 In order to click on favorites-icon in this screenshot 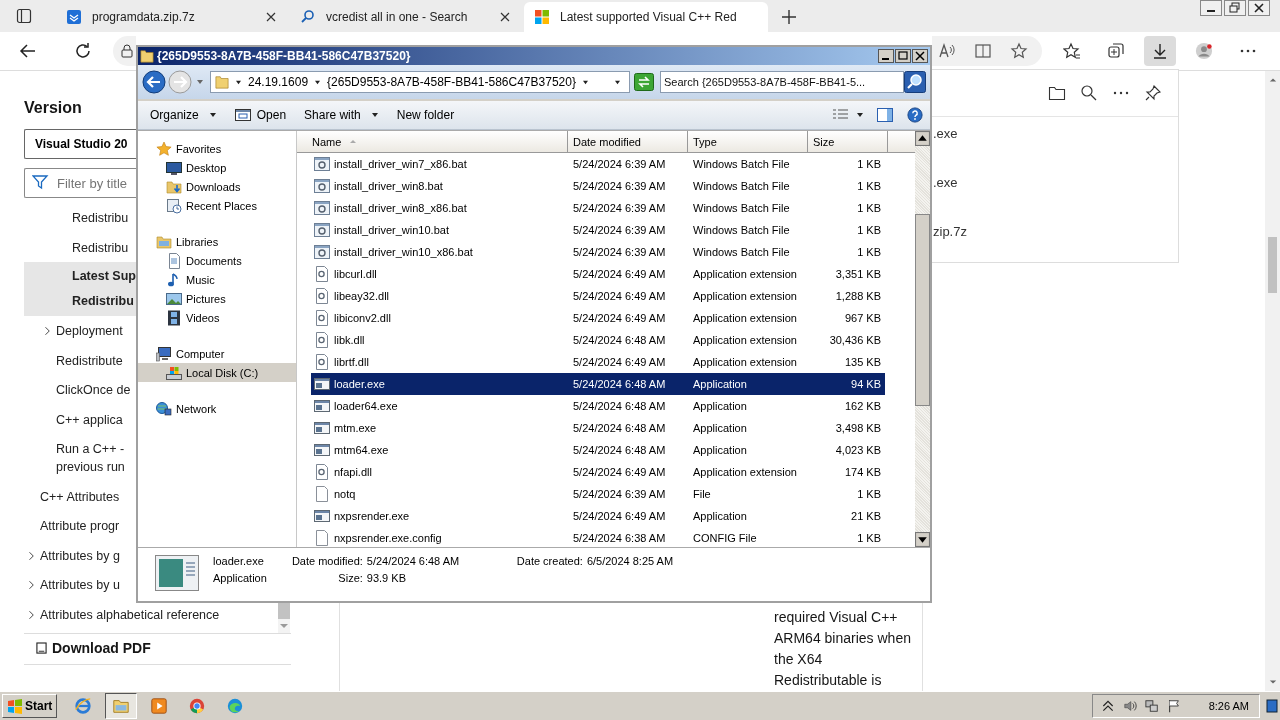, I will do `click(1072, 51)`.